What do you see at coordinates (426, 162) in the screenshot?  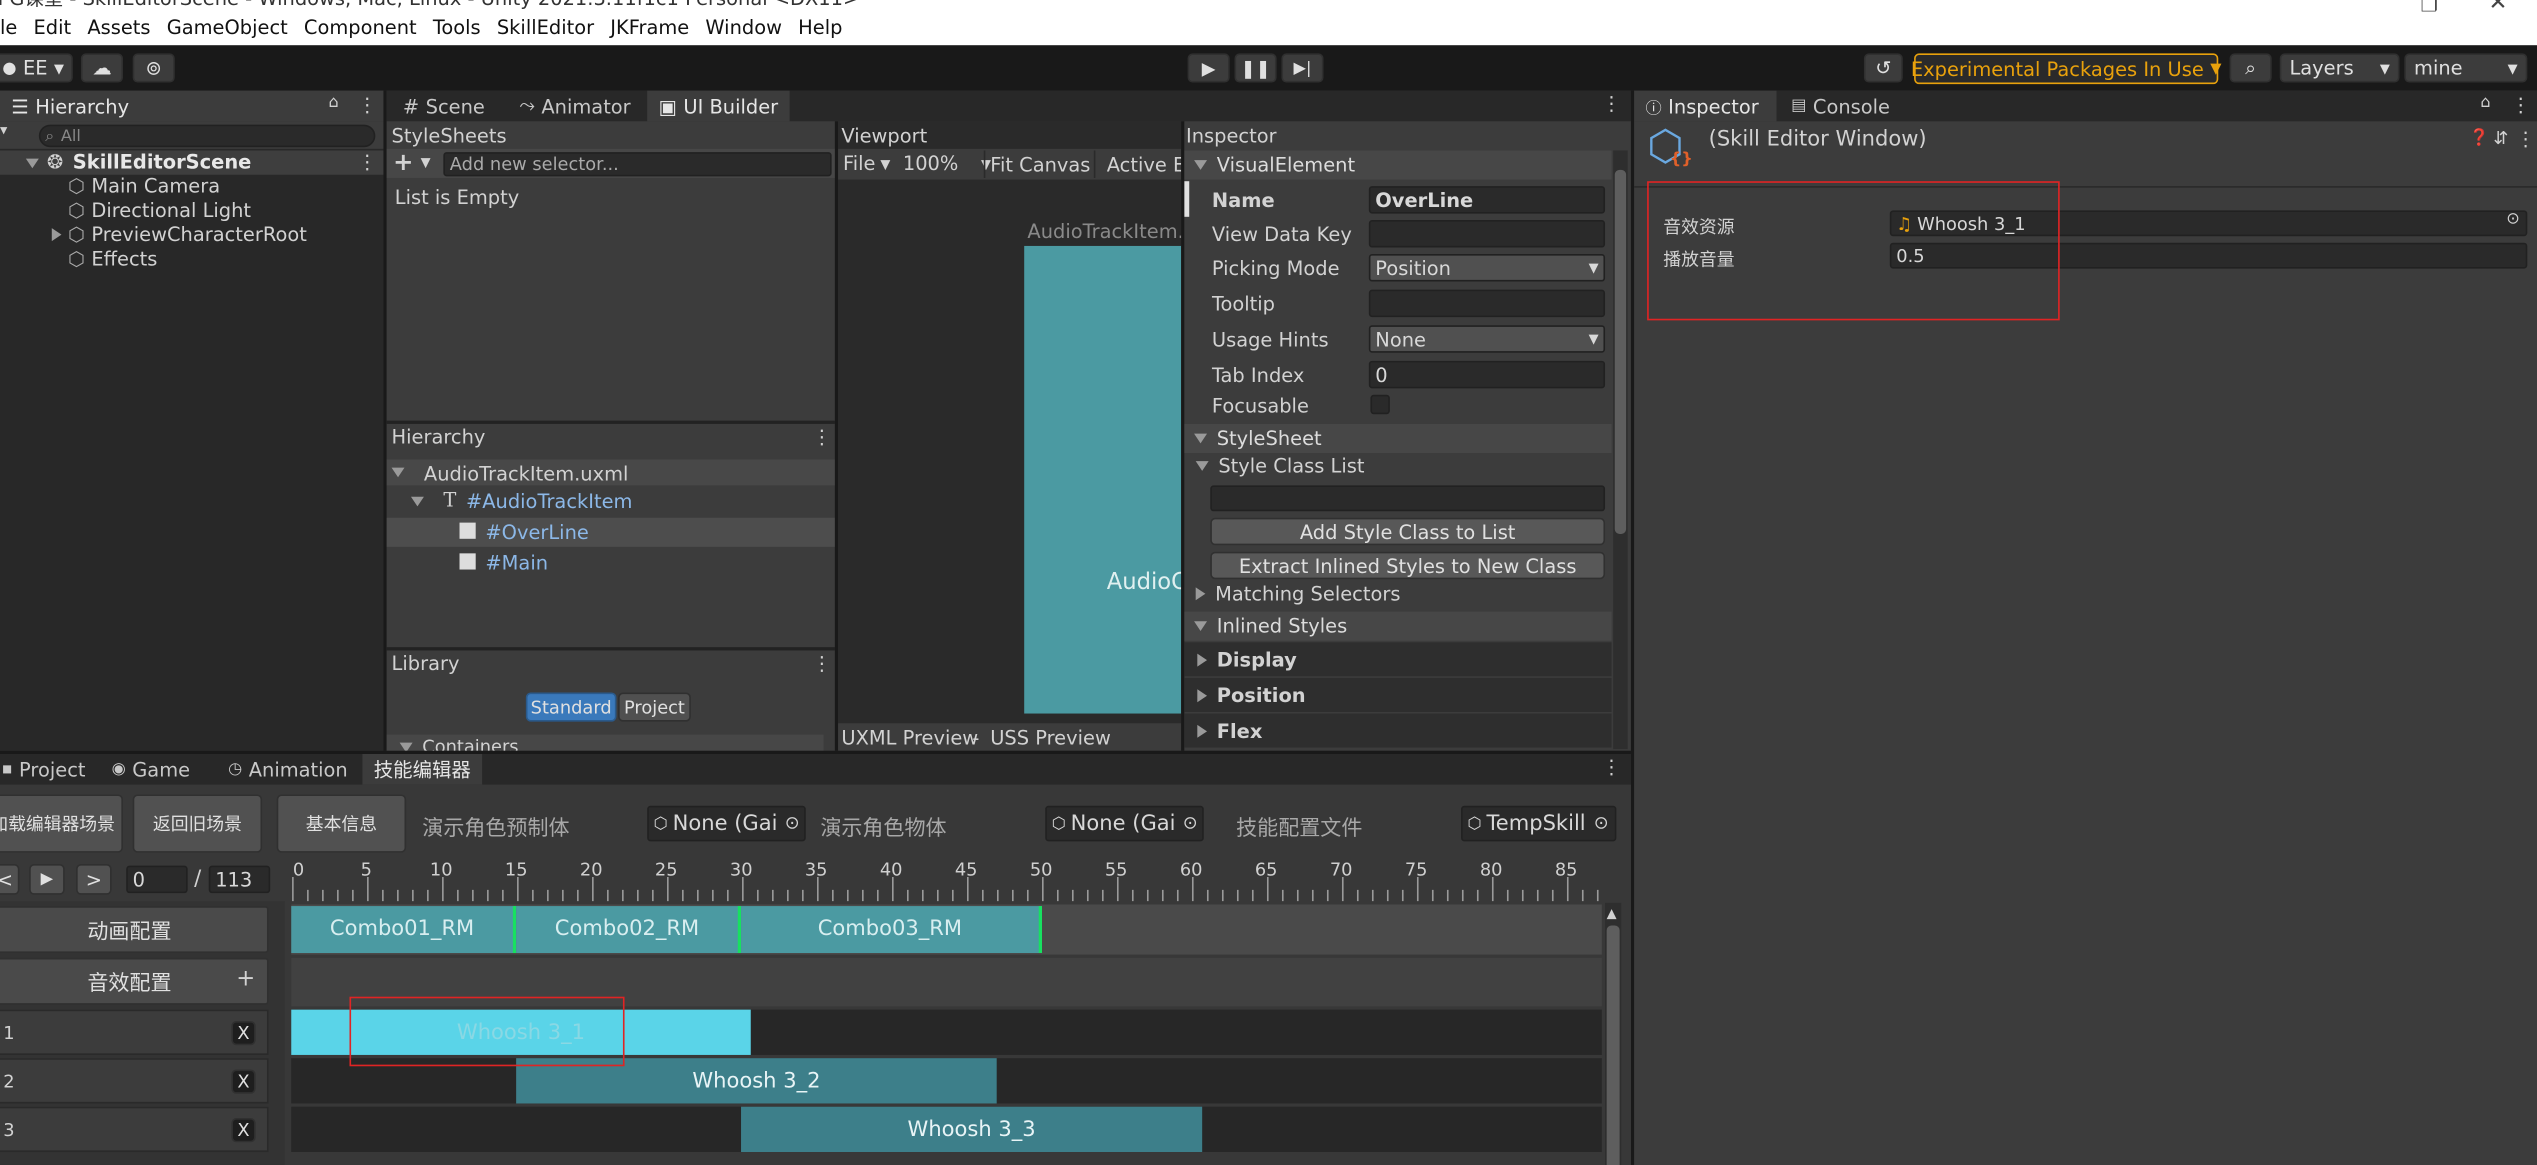 I see `dropdown-arrow-icon: ▼` at bounding box center [426, 162].